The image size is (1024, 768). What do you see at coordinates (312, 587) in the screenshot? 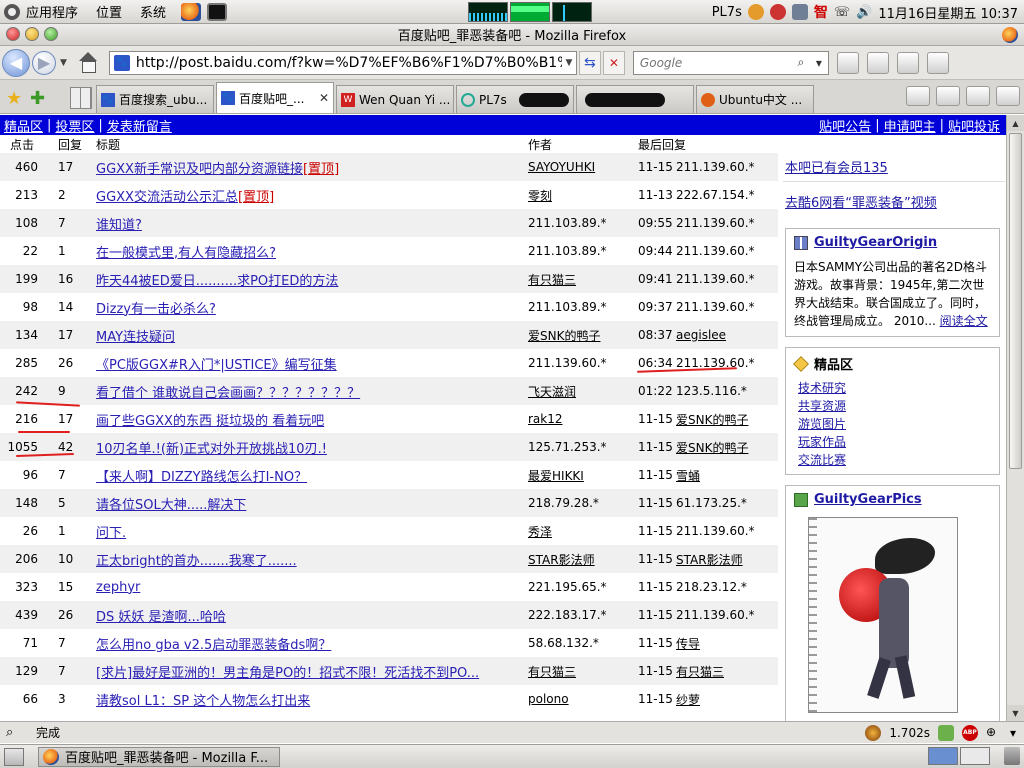
I see `thread-title-link: zephyr` at bounding box center [312, 587].